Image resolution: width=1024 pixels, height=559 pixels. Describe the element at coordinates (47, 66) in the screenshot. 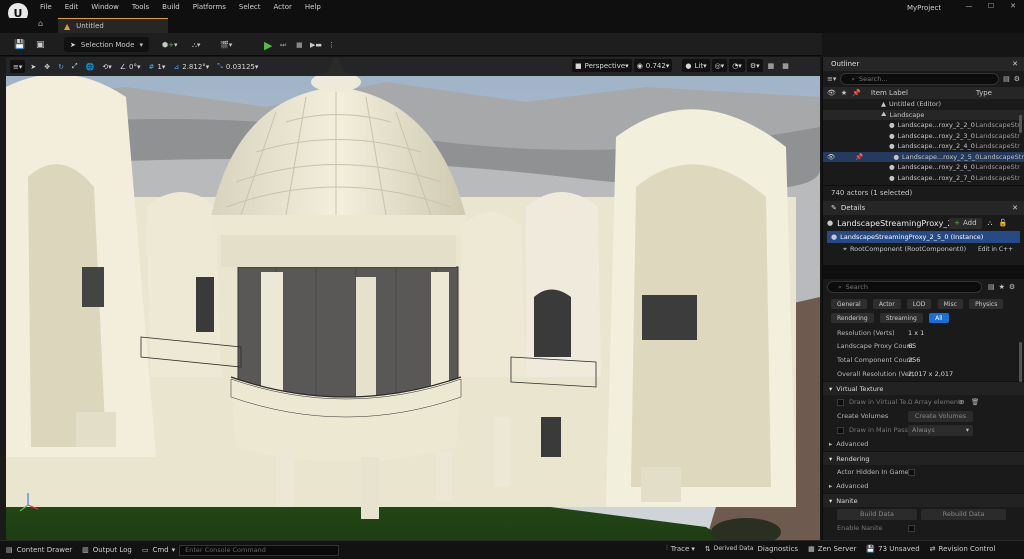

I see `translate-tool-button: ✥` at that location.